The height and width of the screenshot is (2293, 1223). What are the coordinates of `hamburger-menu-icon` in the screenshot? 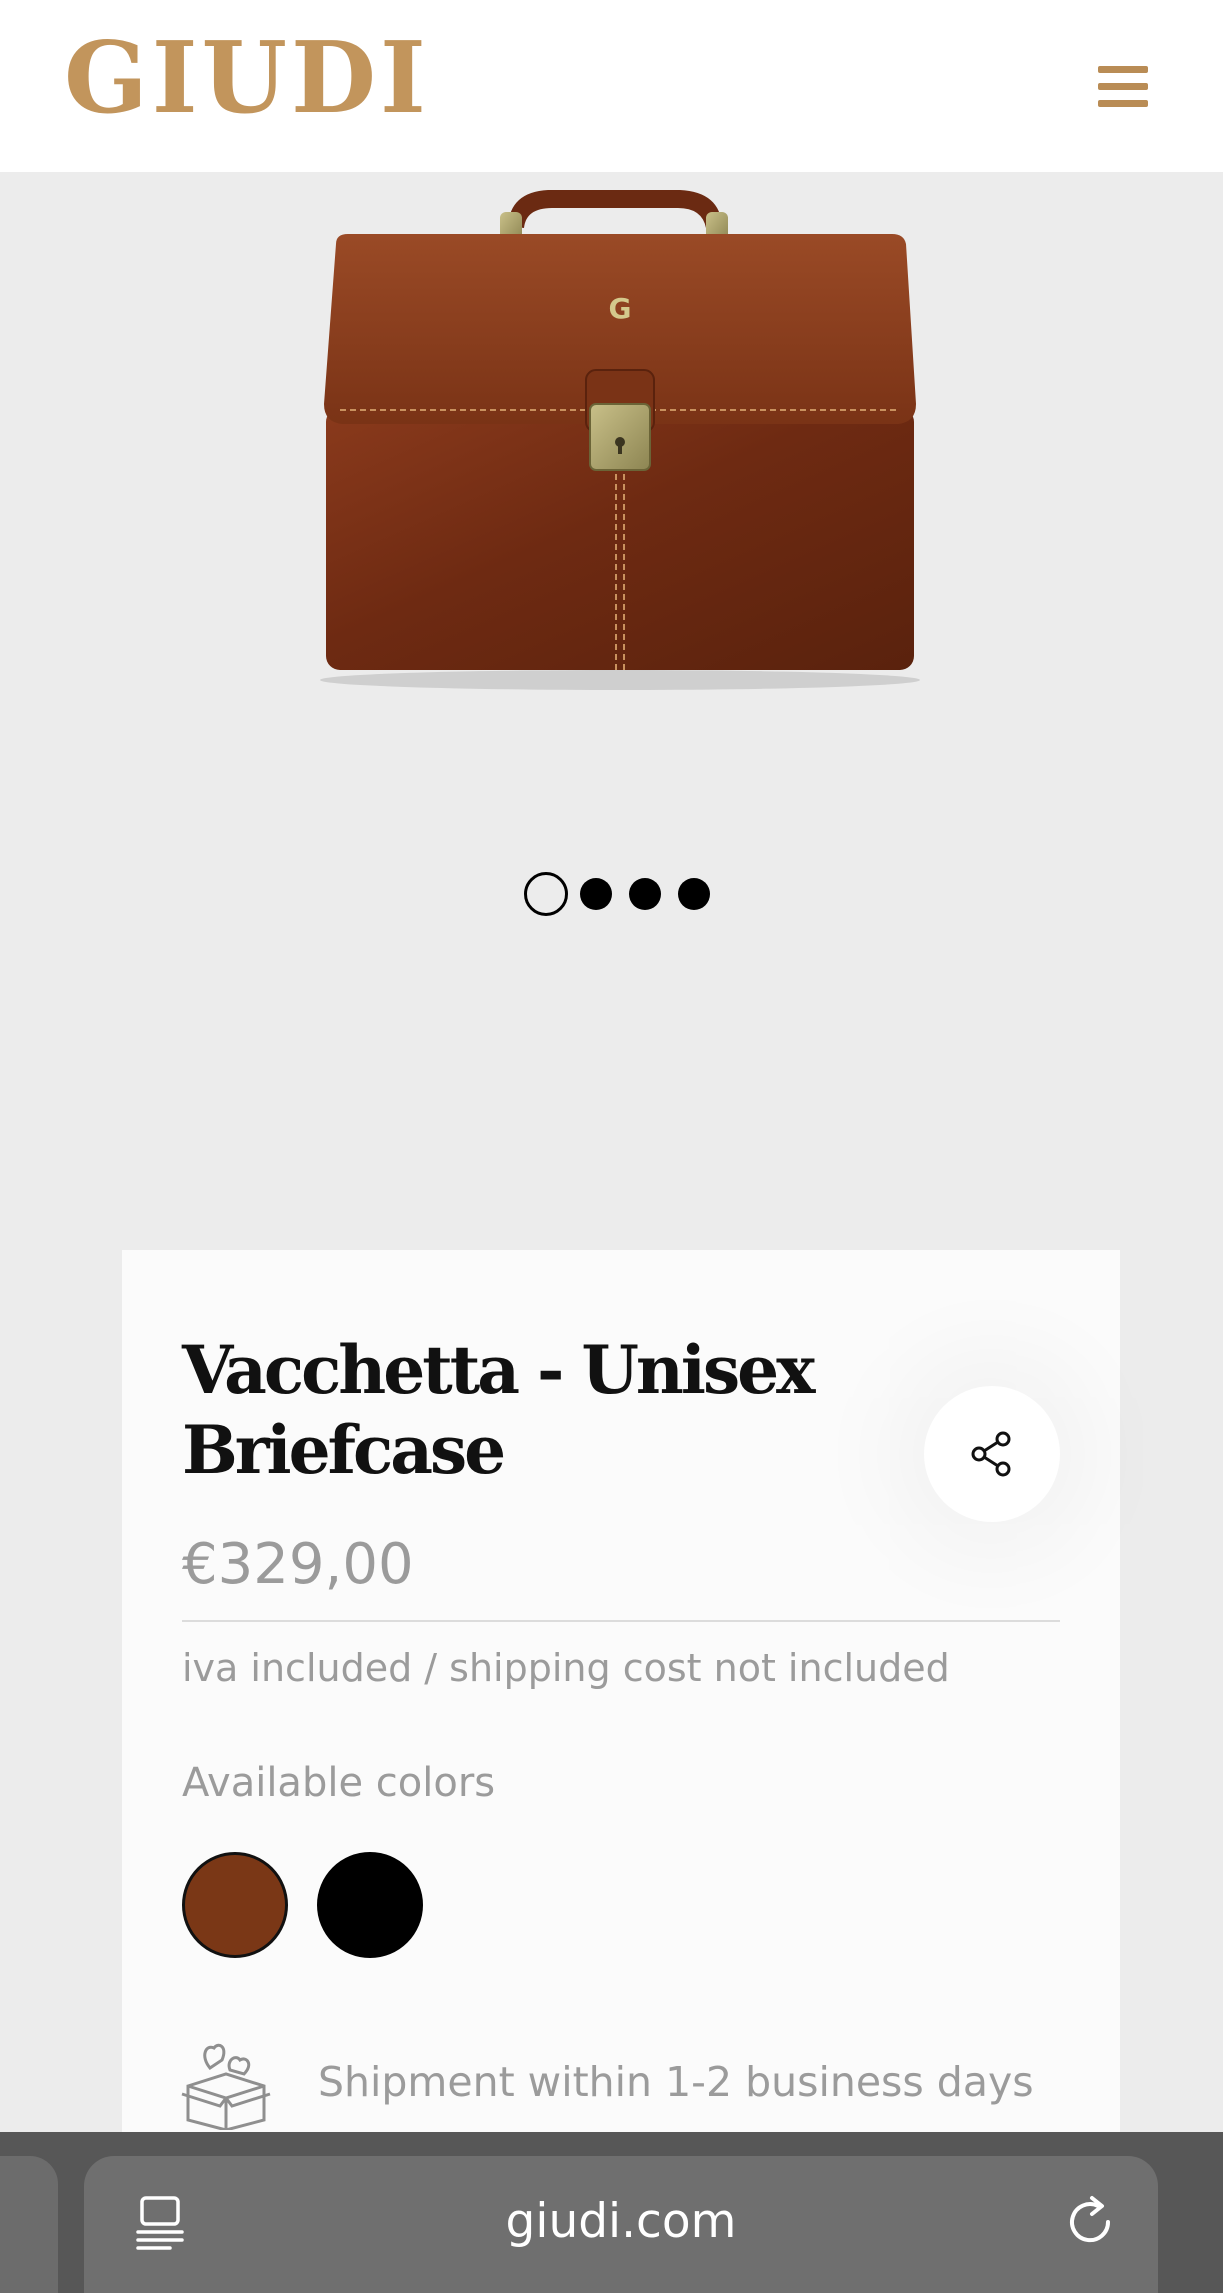 It's located at (1124, 86).